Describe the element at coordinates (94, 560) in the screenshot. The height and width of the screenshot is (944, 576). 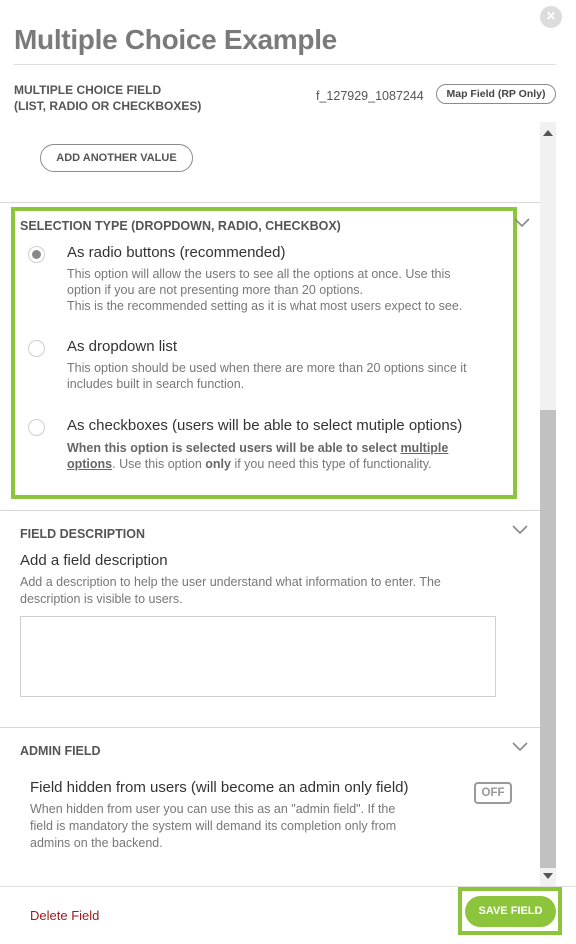
I see `field-description-title: Add a field description` at that location.